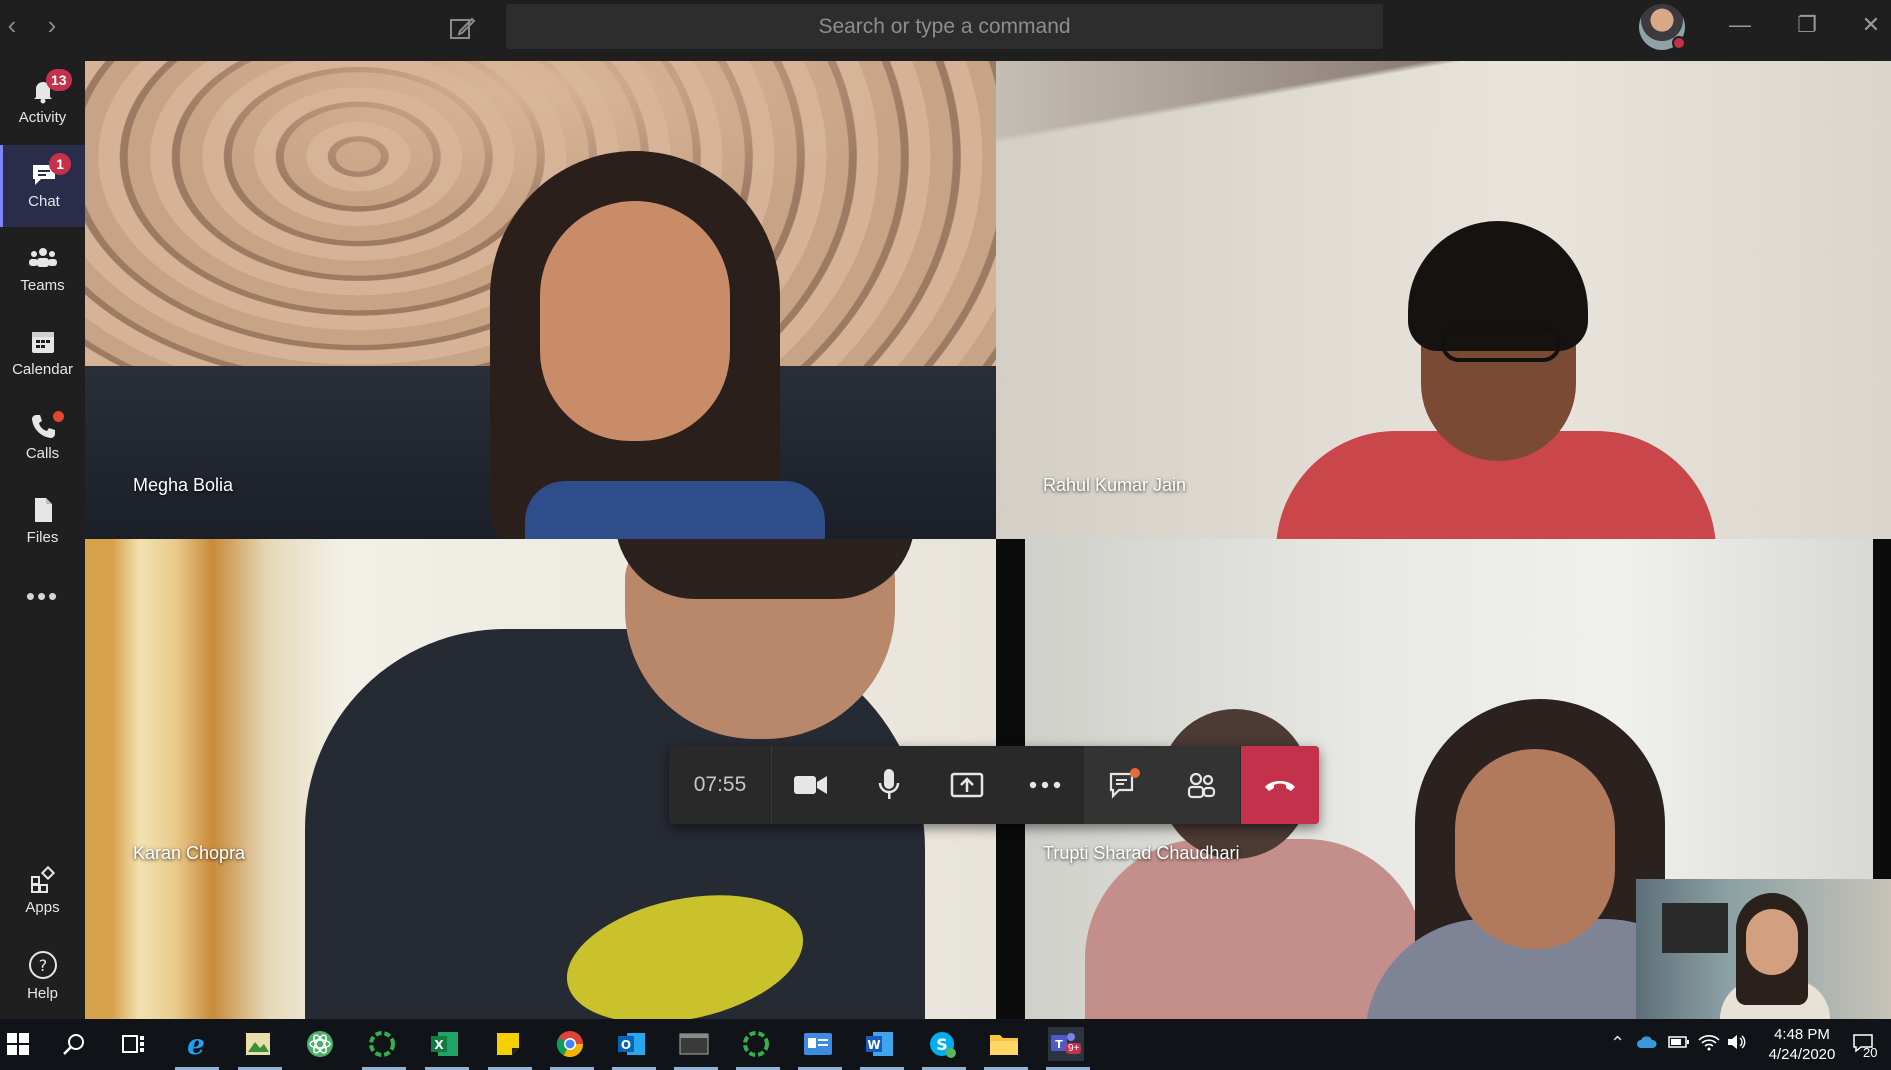 The height and width of the screenshot is (1070, 1891). Describe the element at coordinates (1709, 1044) in the screenshot. I see `wifi-icon` at that location.